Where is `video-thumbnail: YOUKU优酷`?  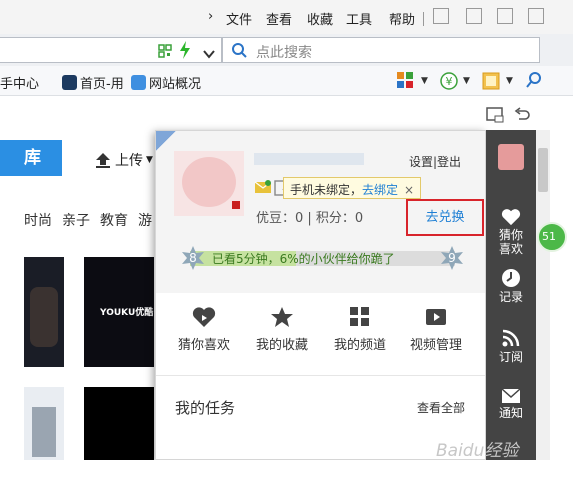
video-thumbnail: YOUKU优酷 is located at coordinates (119, 312).